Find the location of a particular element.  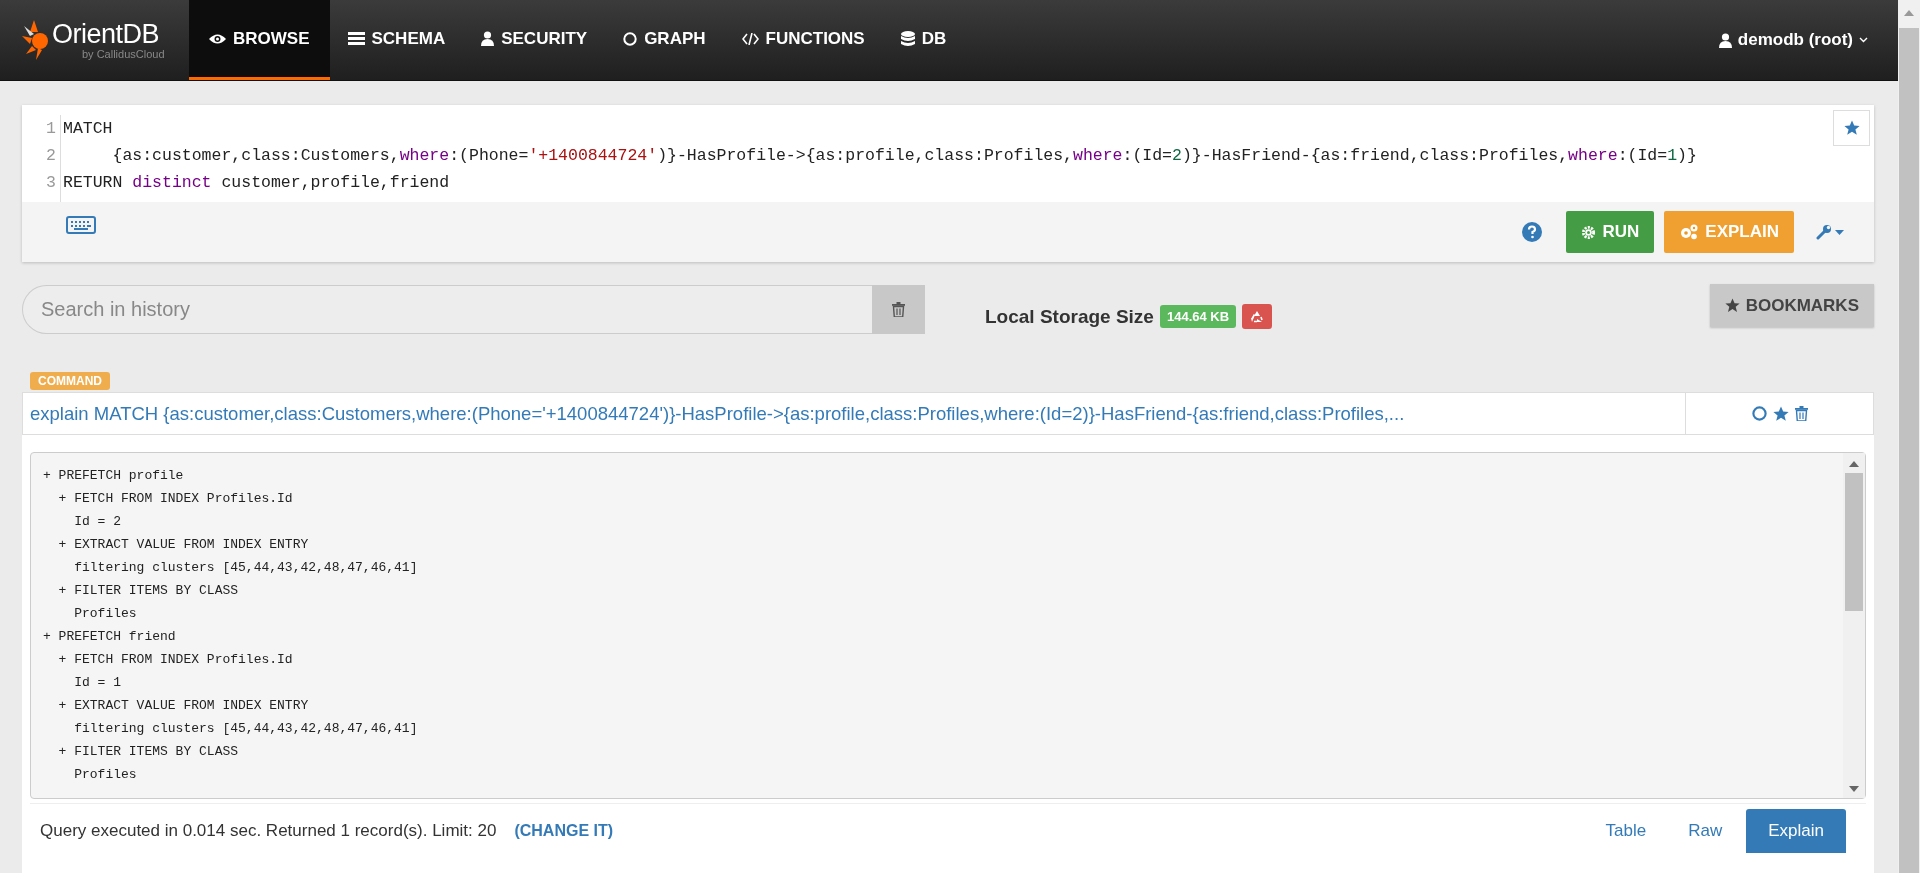

storage-label: Local Storage Size is located at coordinates (1069, 316).